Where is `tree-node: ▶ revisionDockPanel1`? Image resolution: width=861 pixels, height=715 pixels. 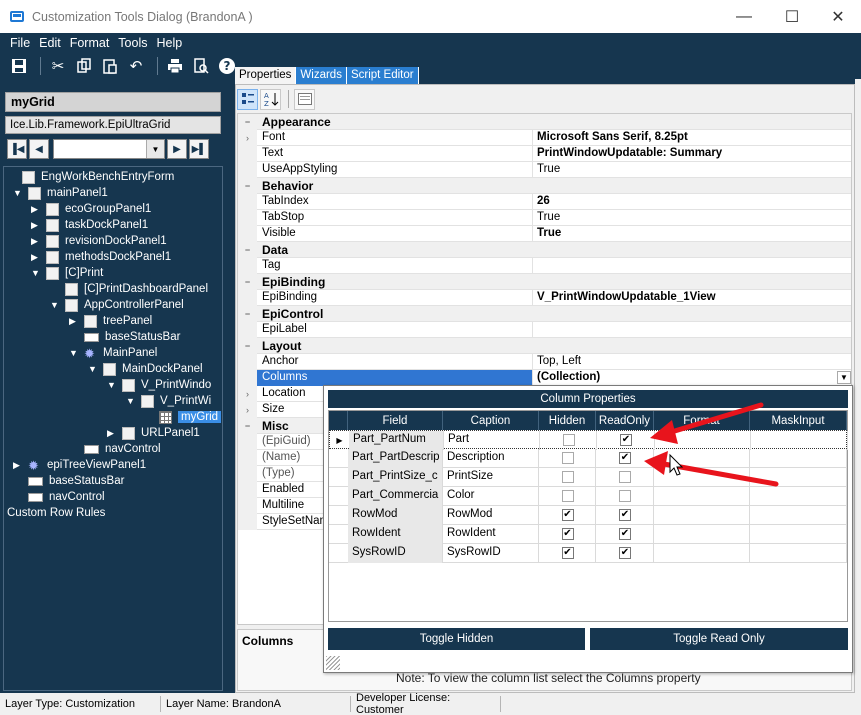 tree-node: ▶ revisionDockPanel1 is located at coordinates (99, 241).